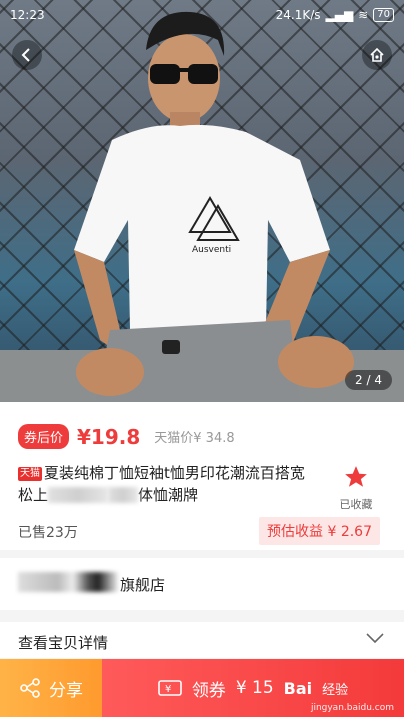 Image resolution: width=404 pixels, height=717 pixels. Describe the element at coordinates (356, 488) in the screenshot. I see `favorite-button: 已收藏` at that location.